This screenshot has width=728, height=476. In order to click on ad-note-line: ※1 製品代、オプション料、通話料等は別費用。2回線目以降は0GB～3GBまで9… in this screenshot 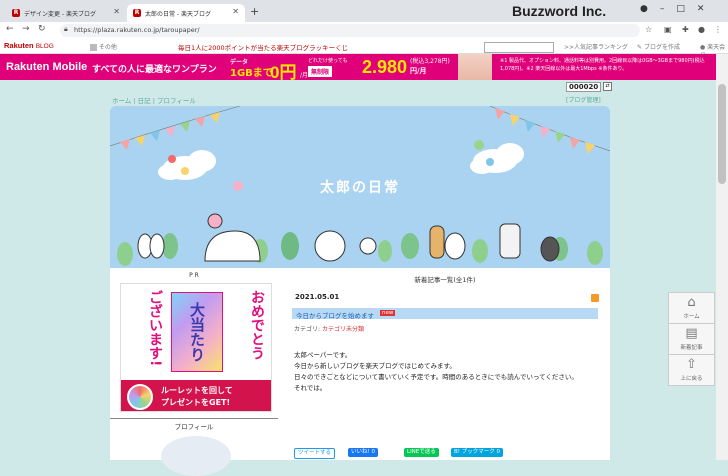, I will do `click(602, 61)`.